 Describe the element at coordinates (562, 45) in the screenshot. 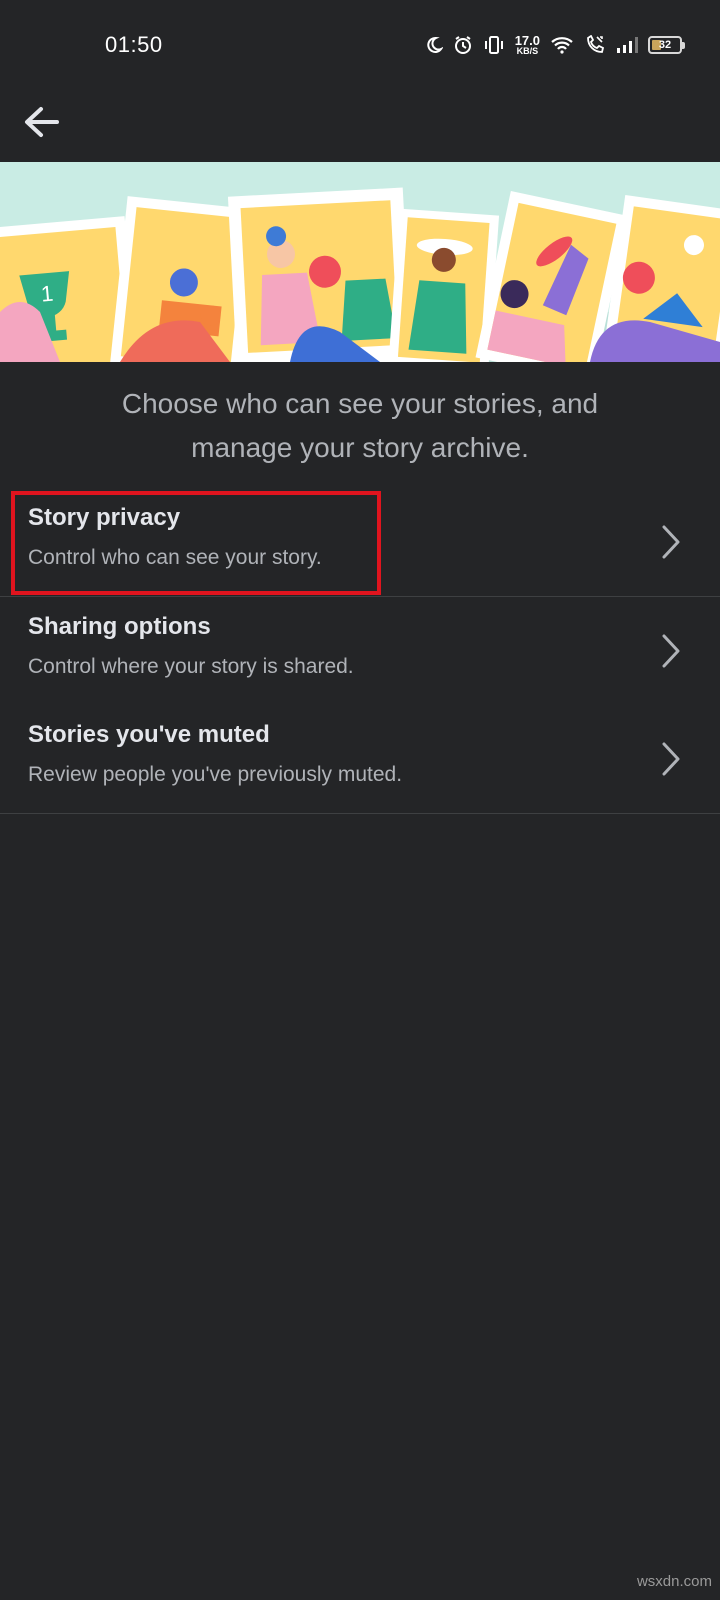

I see `wifi-icon` at that location.